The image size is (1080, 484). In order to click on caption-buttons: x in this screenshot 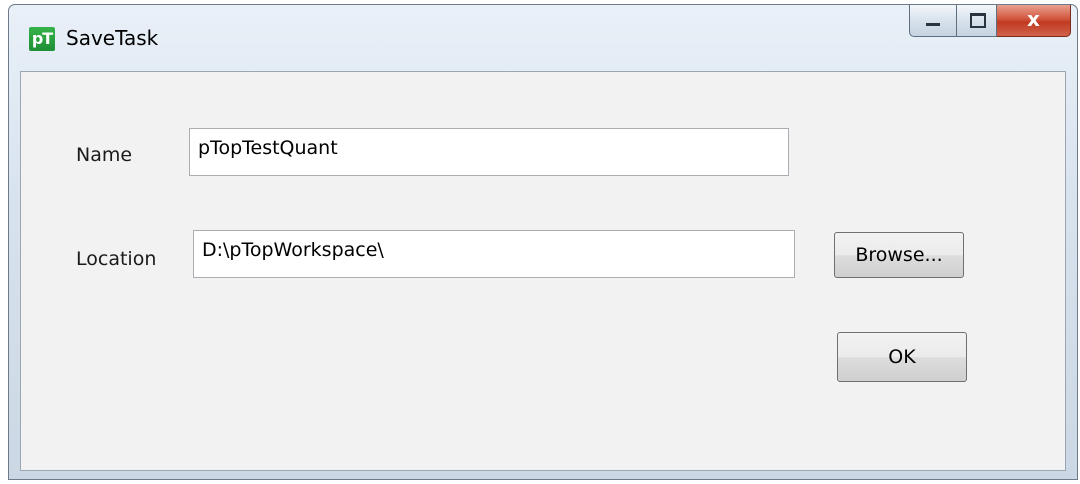, I will do `click(990, 23)`.